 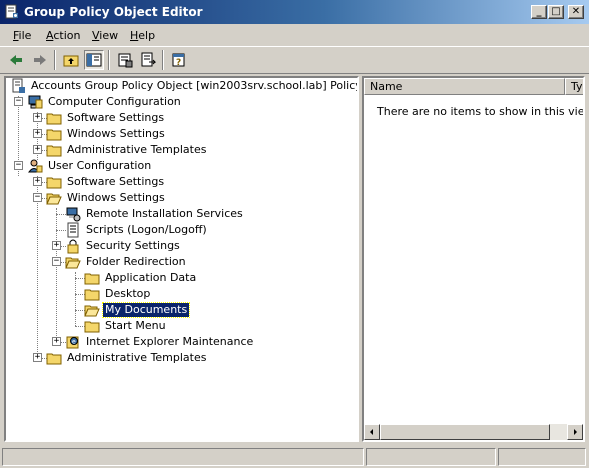 I want to click on svg-text: e, so click(x=74, y=342).